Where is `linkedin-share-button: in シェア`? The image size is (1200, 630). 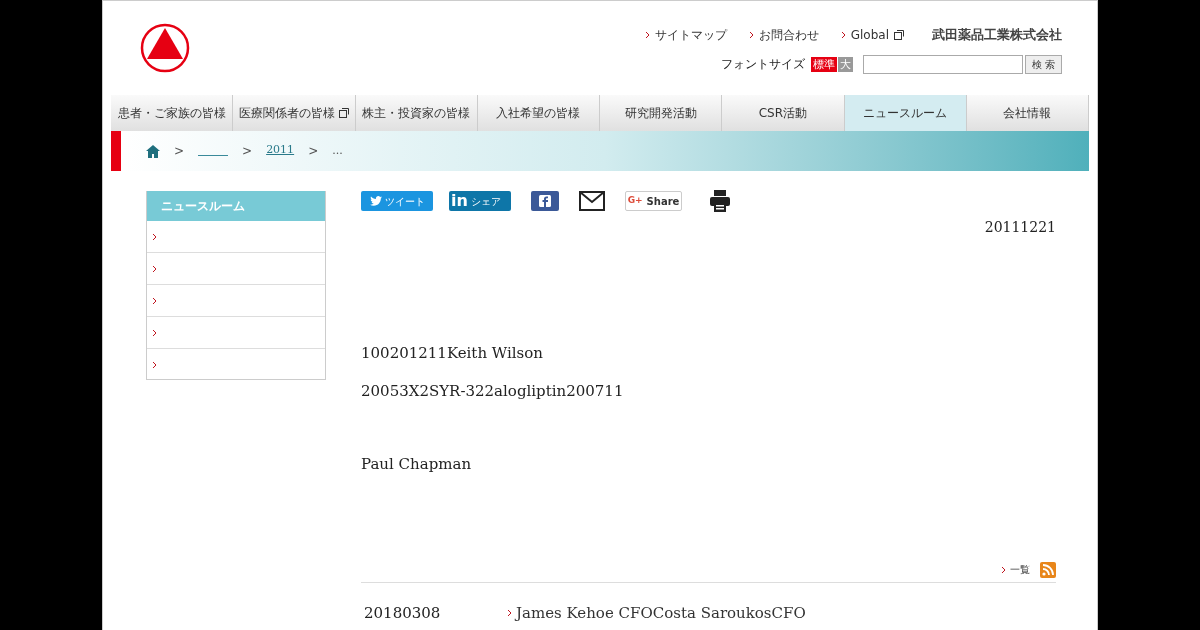
linkedin-share-button: in シェア is located at coordinates (480, 201).